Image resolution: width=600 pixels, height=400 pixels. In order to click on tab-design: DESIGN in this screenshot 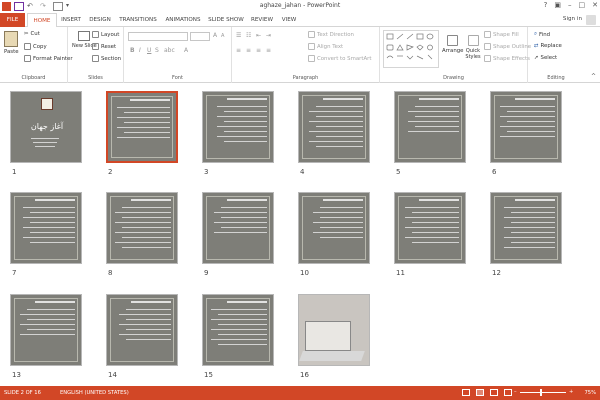, I will do `click(100, 20)`.